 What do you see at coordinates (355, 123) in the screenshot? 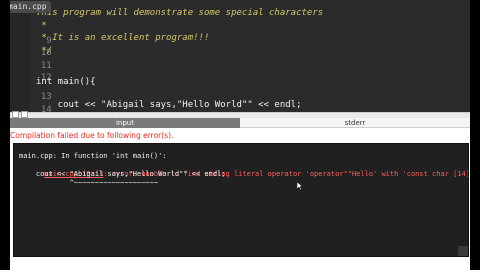
I see `tab-stderr: stderr` at bounding box center [355, 123].